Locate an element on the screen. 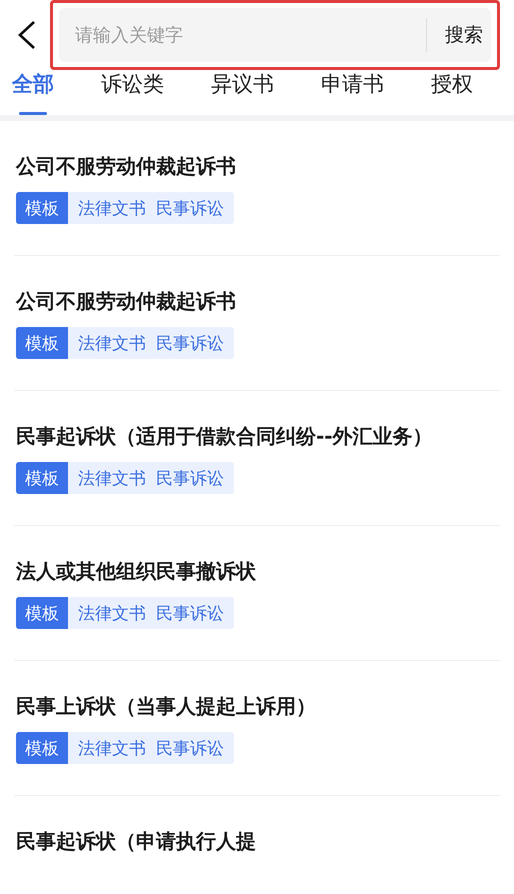  category-tab: 申请书 is located at coordinates (352, 84).